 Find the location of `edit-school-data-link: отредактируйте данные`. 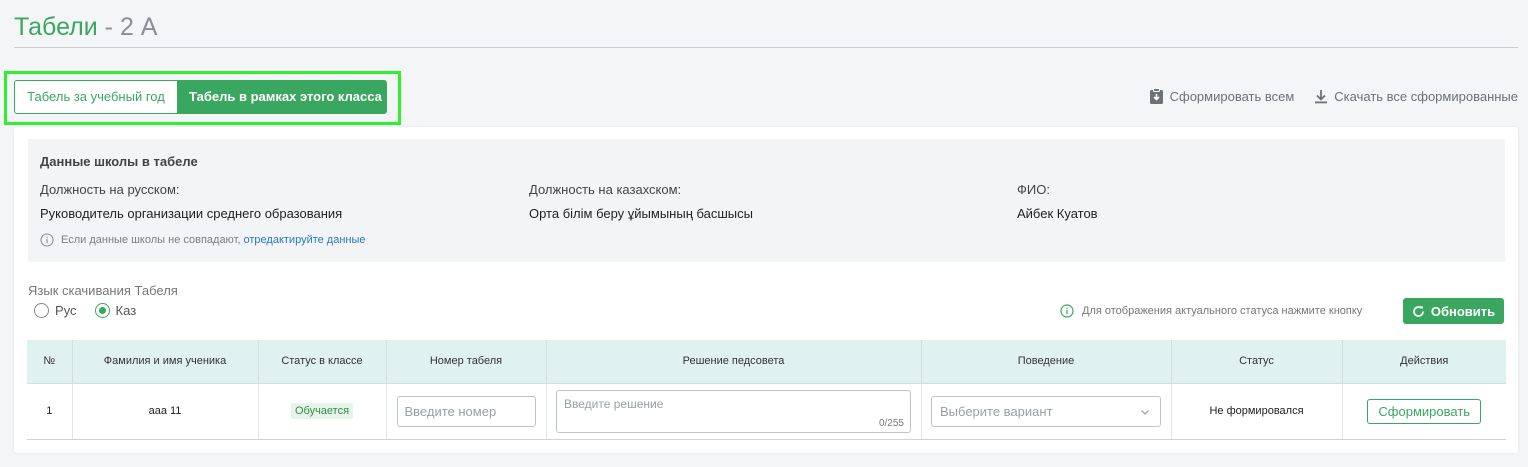

edit-school-data-link: отредактируйте данные is located at coordinates (305, 240).